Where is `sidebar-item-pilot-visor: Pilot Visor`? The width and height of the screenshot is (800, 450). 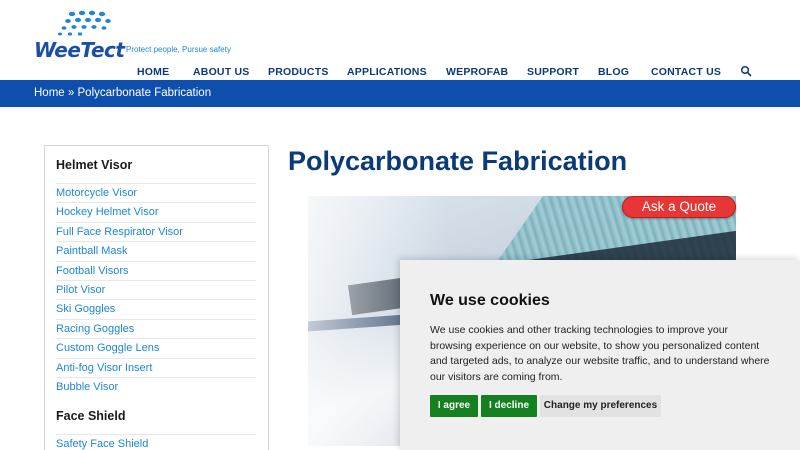 sidebar-item-pilot-visor: Pilot Visor is located at coordinates (156, 289).